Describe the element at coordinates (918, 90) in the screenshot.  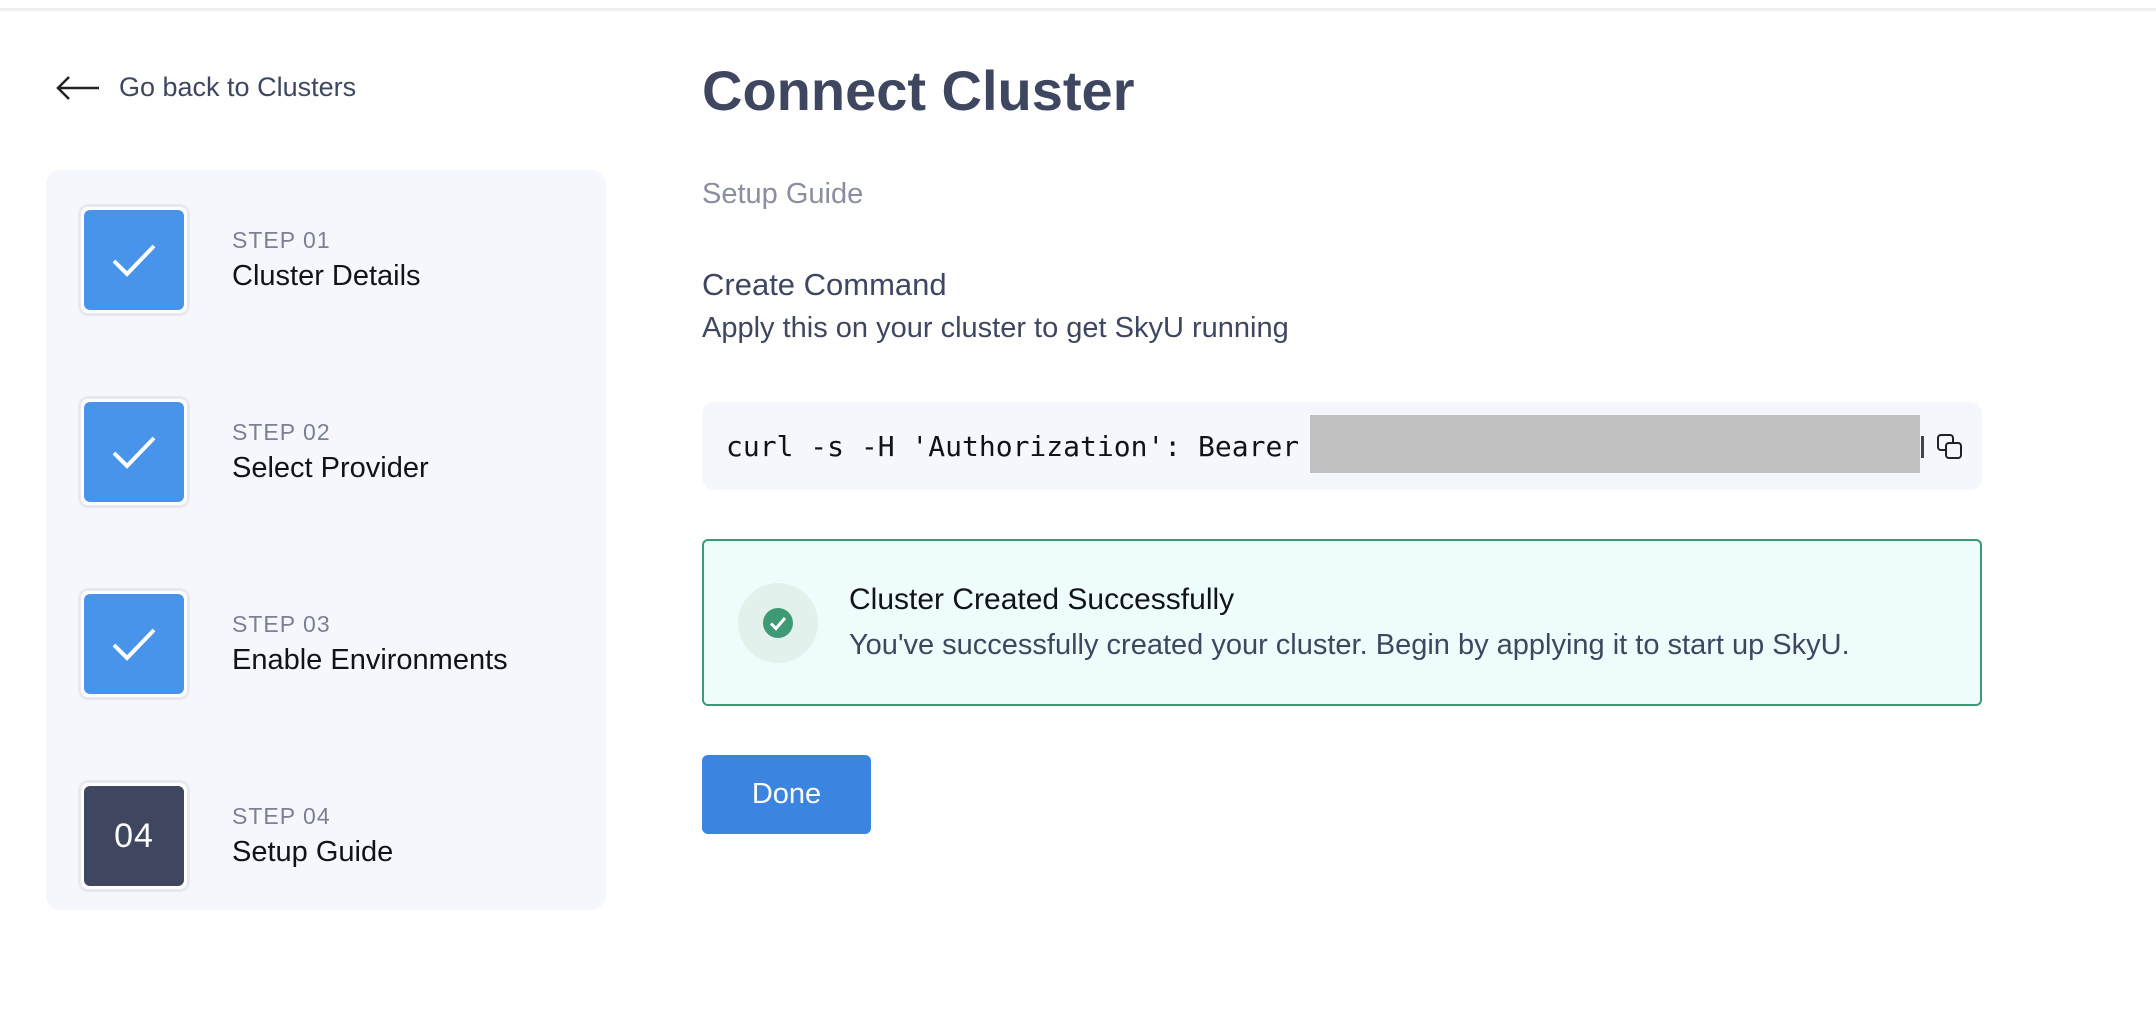
I see `page-title: Connect Cluster` at that location.